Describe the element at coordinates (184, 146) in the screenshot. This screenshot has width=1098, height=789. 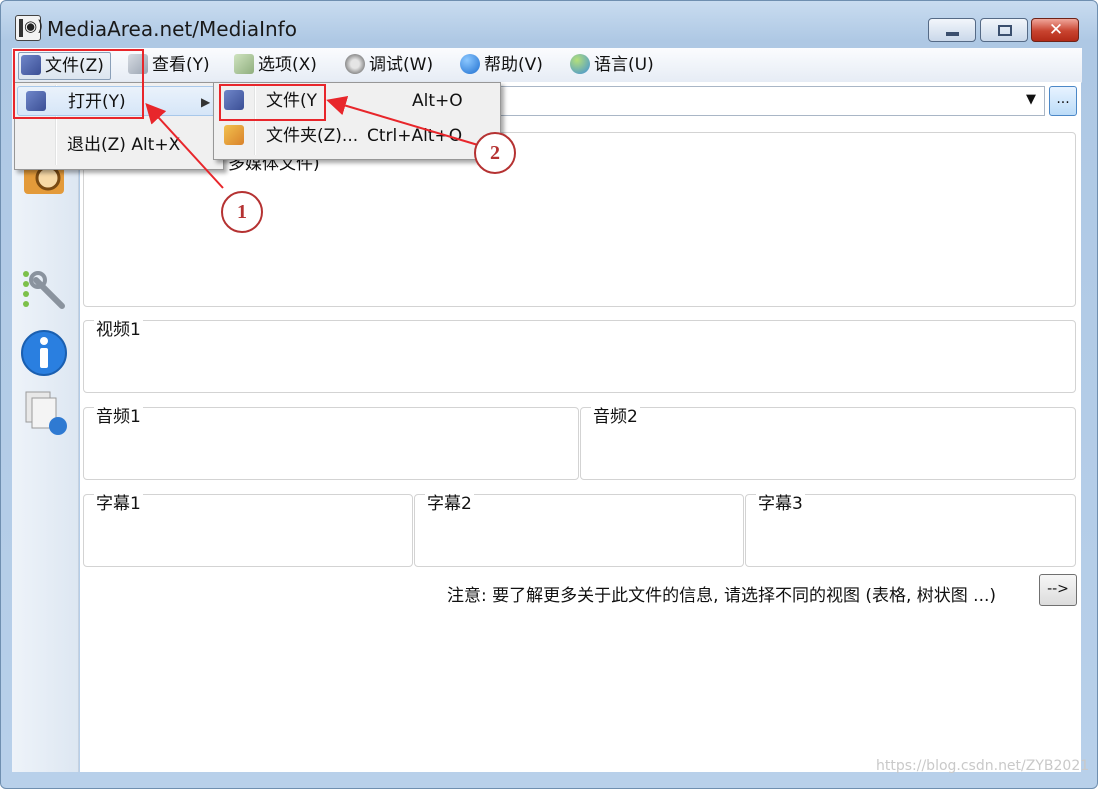
I see `arrow-callout1` at that location.